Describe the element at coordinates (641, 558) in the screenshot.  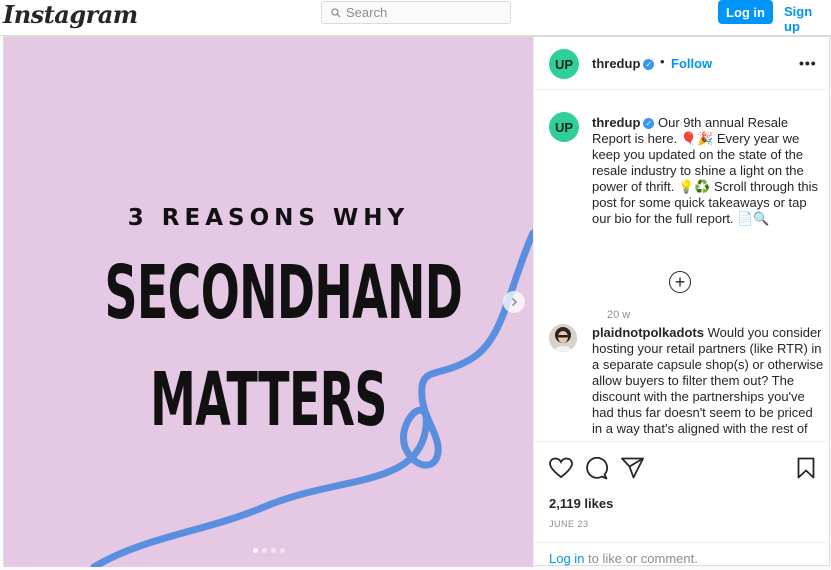
I see `login-prompt-suffix: to like or comment.` at that location.